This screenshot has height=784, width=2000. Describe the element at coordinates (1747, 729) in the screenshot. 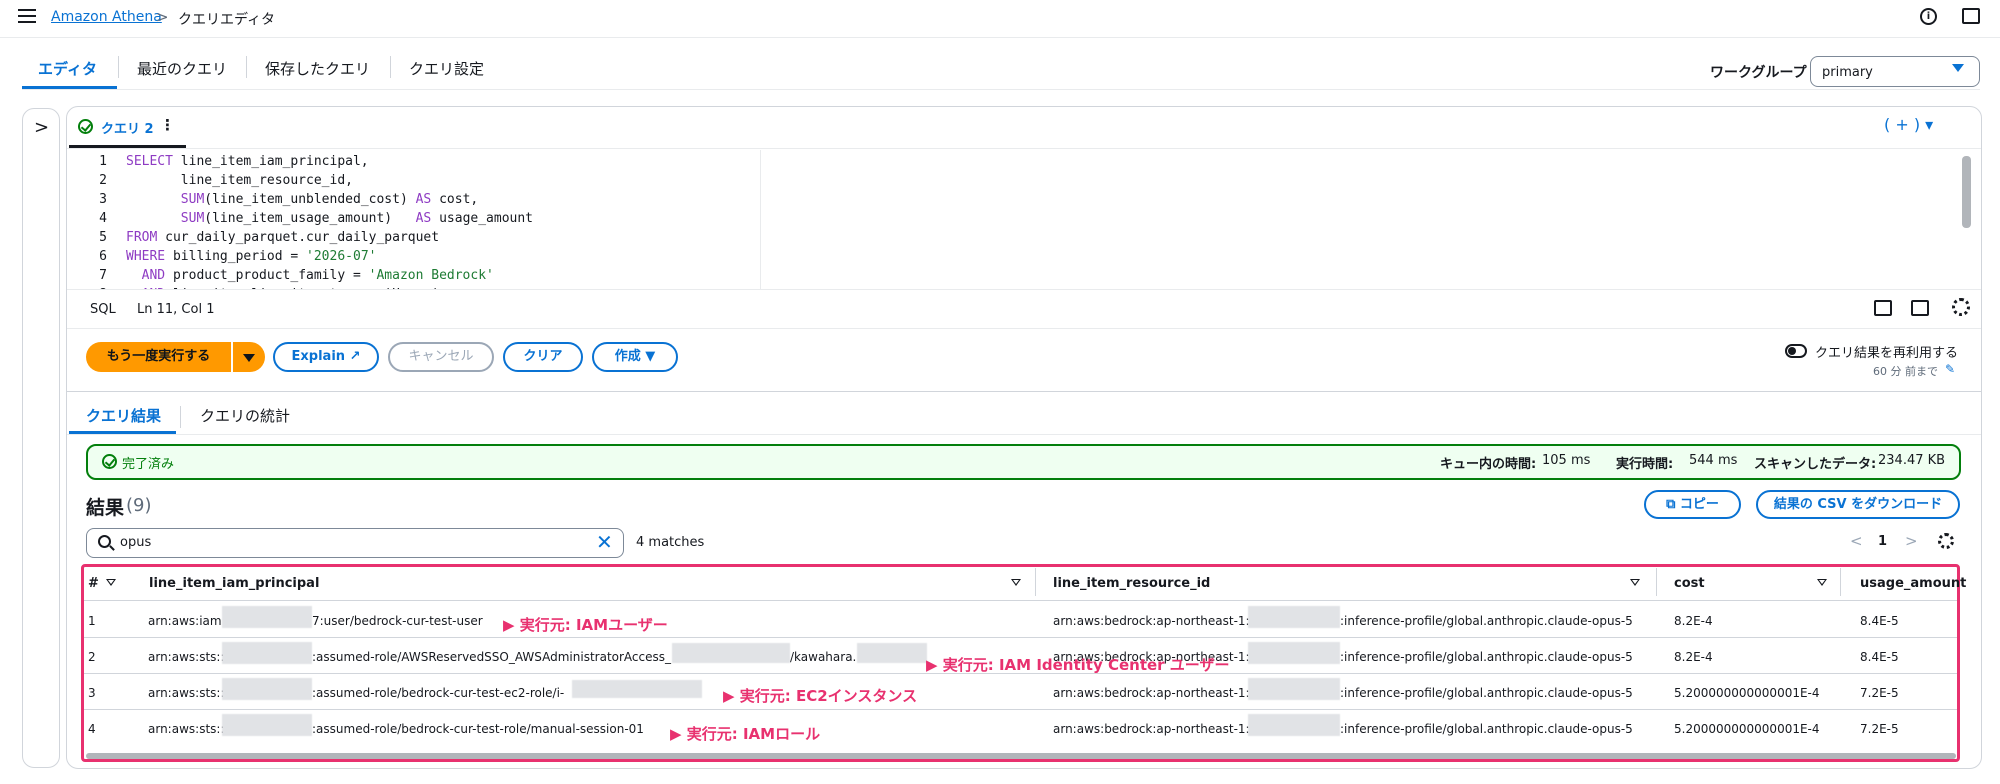

I see `cell-cost: 5.200000000000001E-4` at that location.